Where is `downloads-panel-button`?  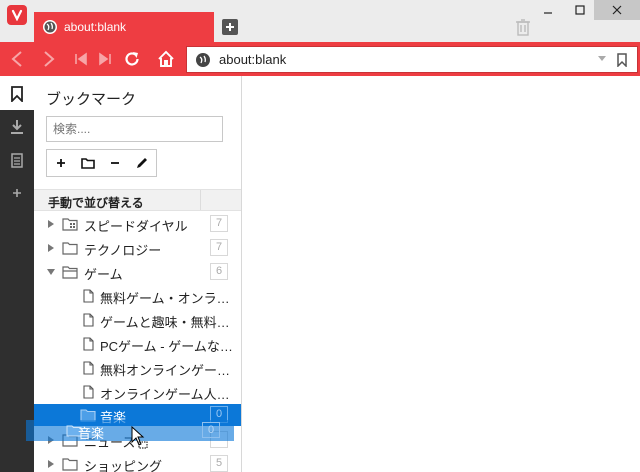
downloads-panel-button is located at coordinates (17, 127).